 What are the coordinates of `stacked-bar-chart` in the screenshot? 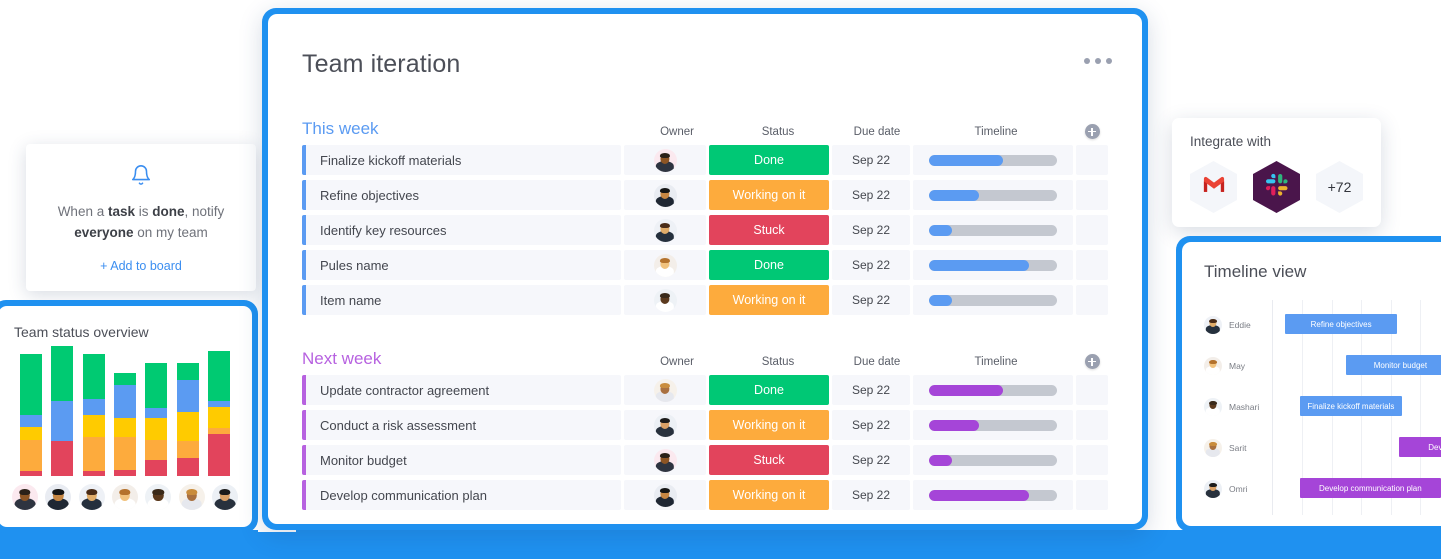 It's located at (125, 411).